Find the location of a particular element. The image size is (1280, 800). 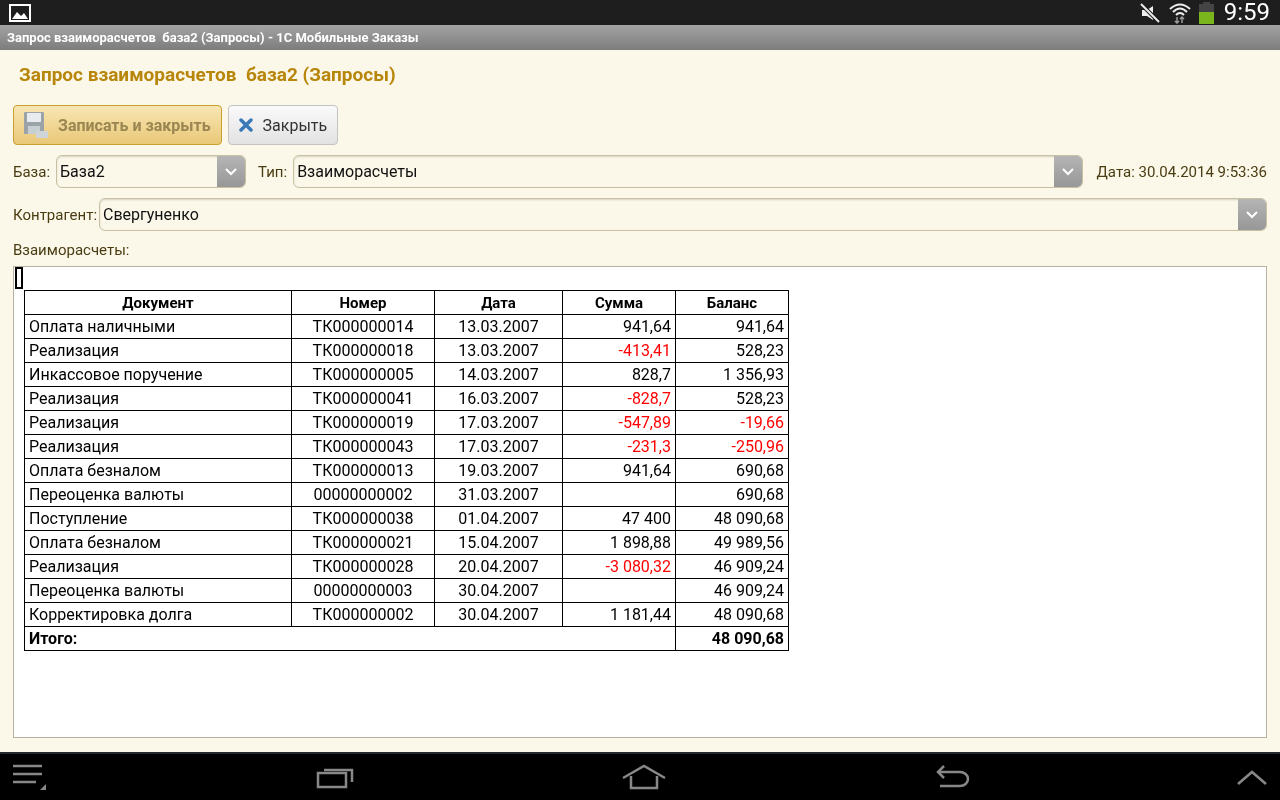

field-label: Тип: is located at coordinates (273, 171).